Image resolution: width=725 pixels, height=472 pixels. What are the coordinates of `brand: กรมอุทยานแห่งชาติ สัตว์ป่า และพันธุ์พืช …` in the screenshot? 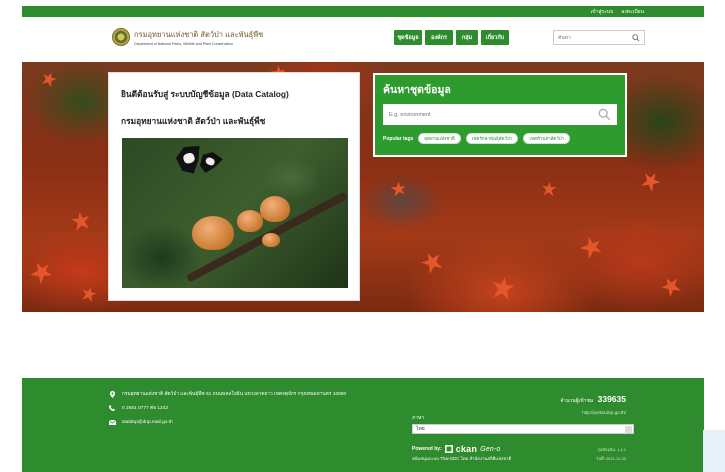 It's located at (198, 37).